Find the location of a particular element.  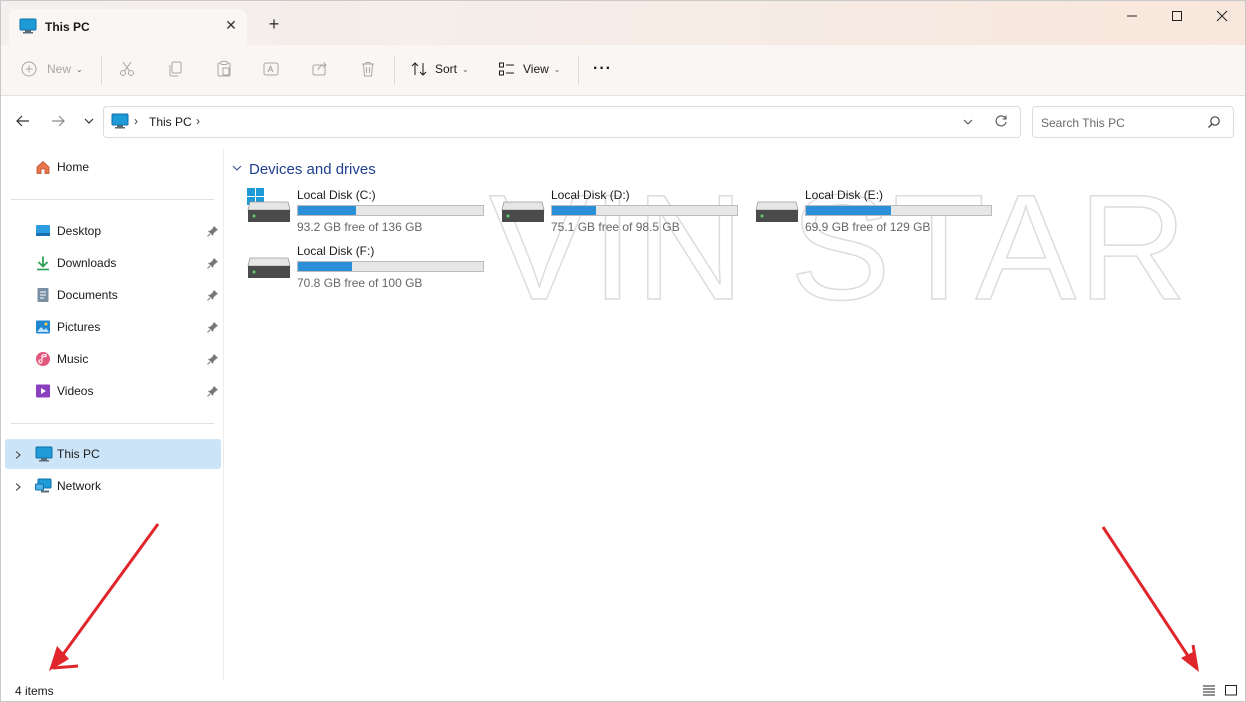

arrow-left-icon is located at coordinates (23, 122).